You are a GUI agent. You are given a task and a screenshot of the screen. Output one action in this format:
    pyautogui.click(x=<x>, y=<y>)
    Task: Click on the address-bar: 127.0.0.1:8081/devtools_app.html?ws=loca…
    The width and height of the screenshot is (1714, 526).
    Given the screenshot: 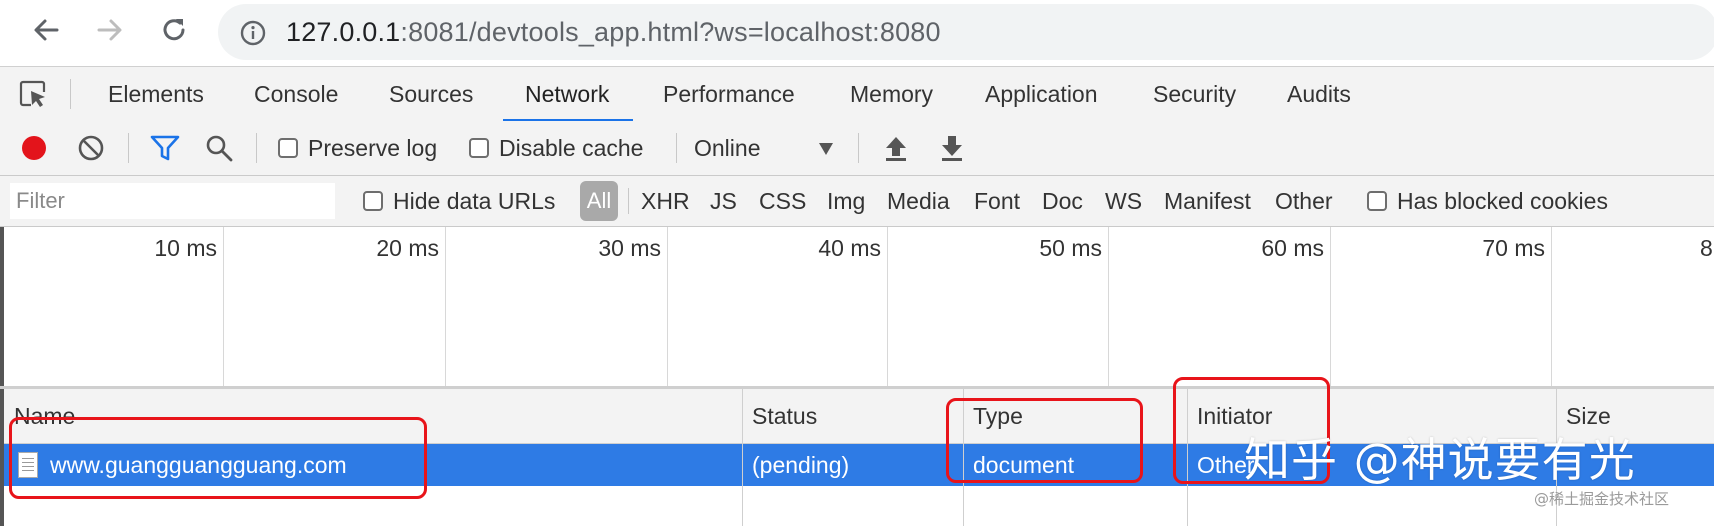 What is the action you would take?
    pyautogui.click(x=966, y=32)
    